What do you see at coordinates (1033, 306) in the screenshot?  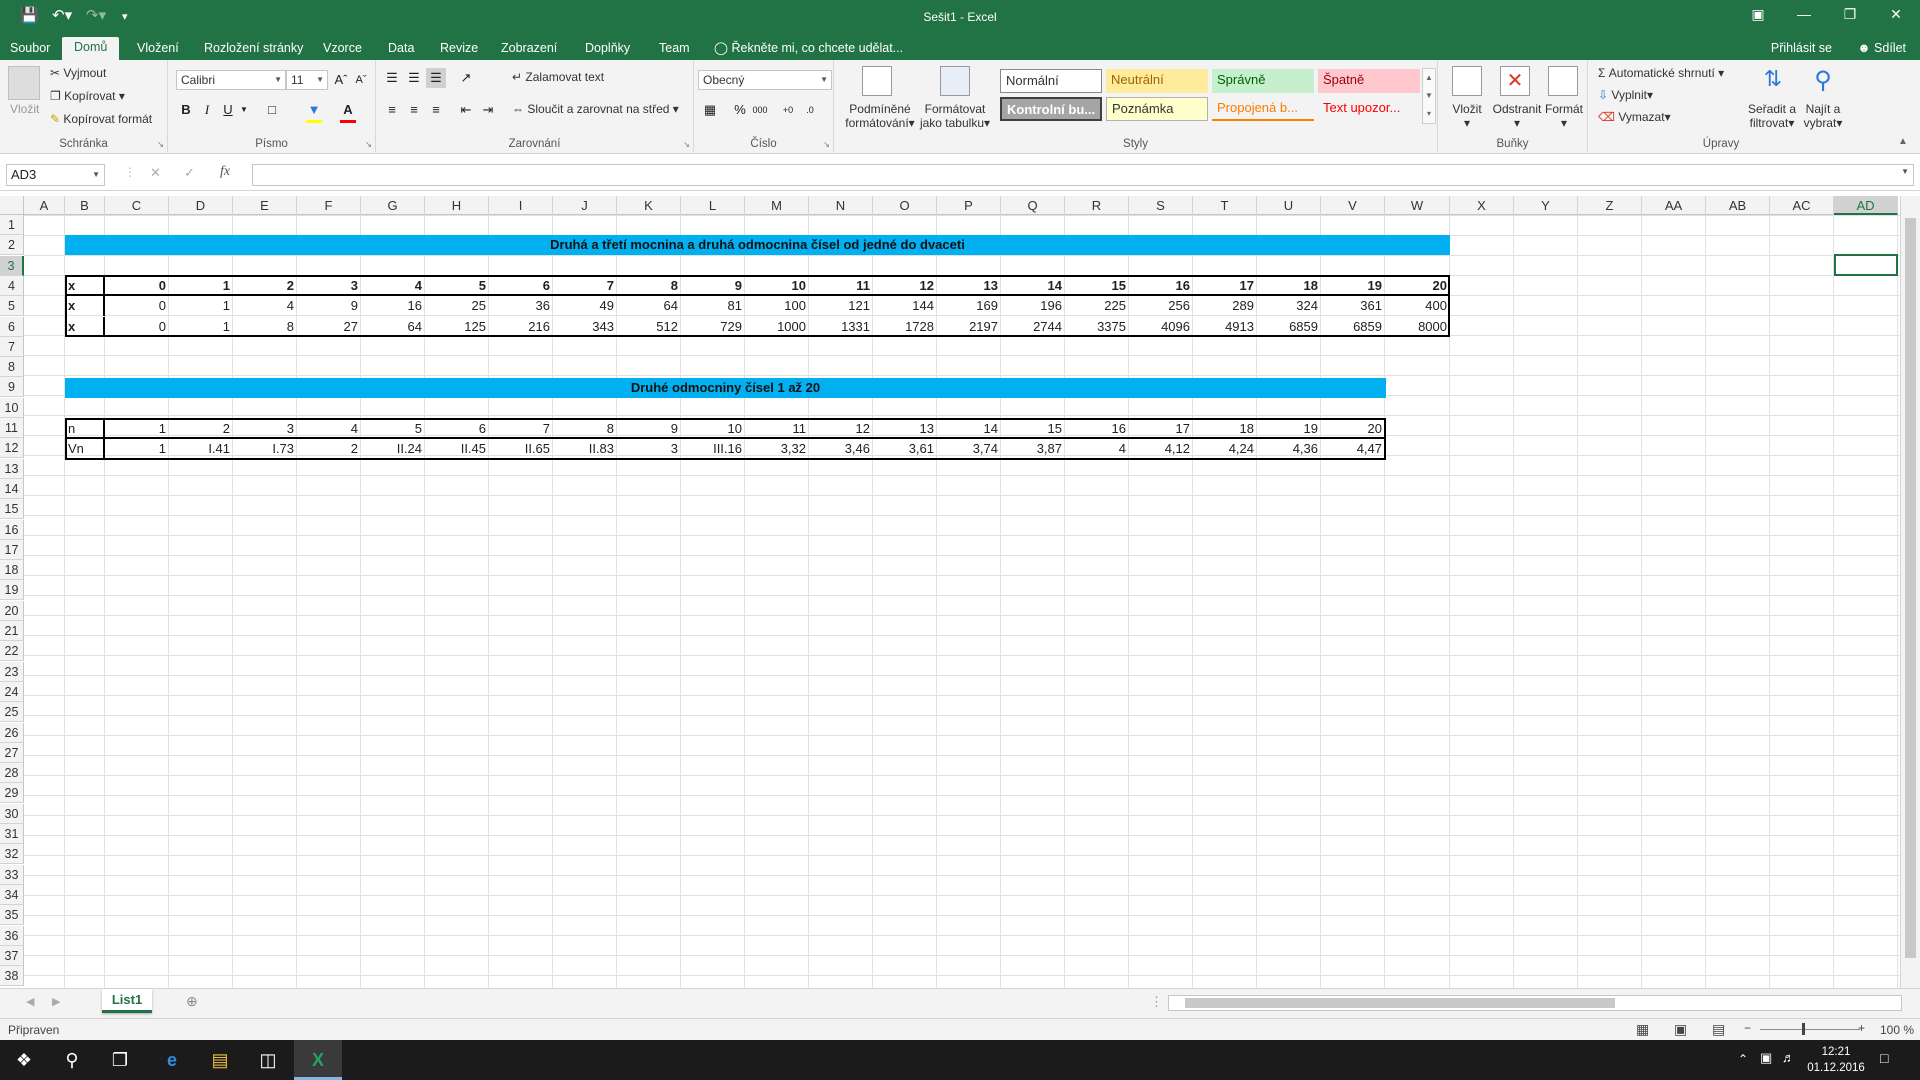 I see `table-cell: 196` at bounding box center [1033, 306].